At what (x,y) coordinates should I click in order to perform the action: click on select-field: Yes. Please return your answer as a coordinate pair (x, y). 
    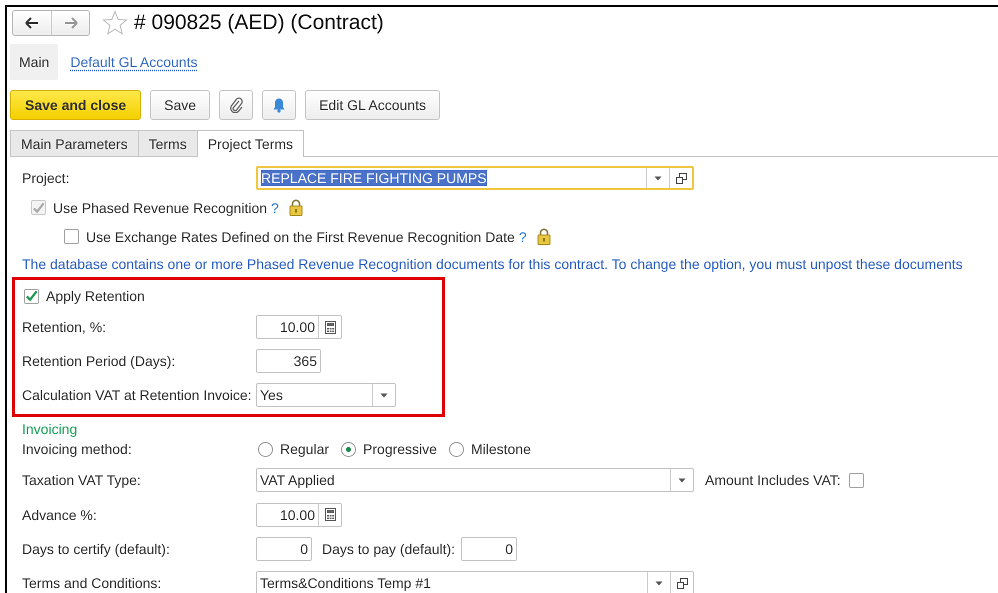
    Looking at the image, I should click on (326, 395).